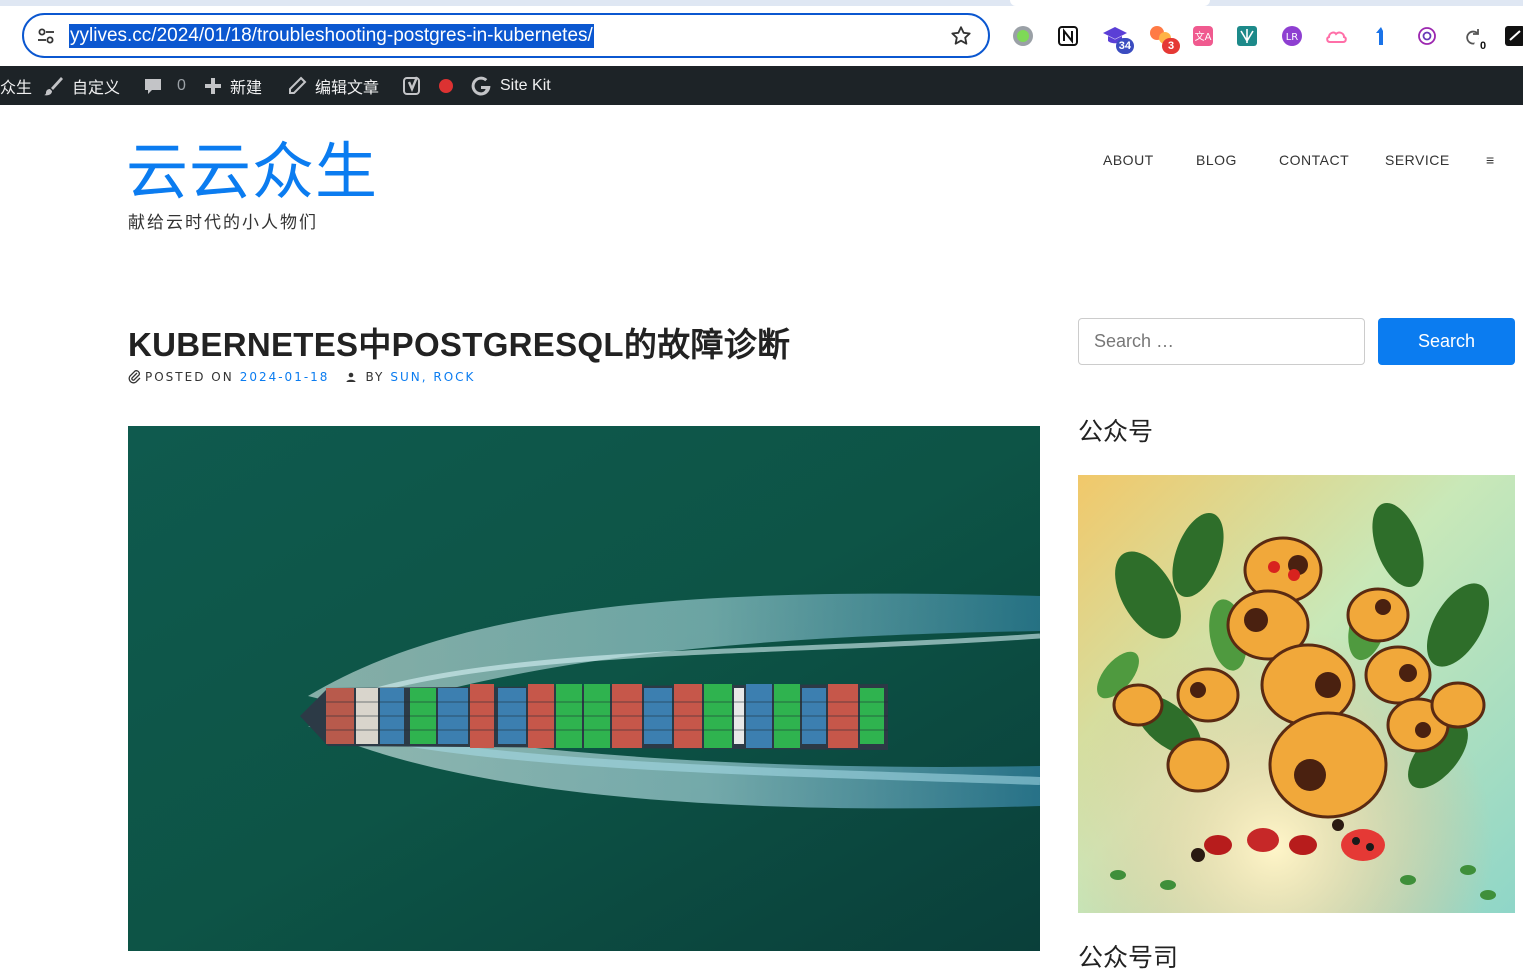  What do you see at coordinates (1023, 36) in the screenshot?
I see `green-circle-extension-icon` at bounding box center [1023, 36].